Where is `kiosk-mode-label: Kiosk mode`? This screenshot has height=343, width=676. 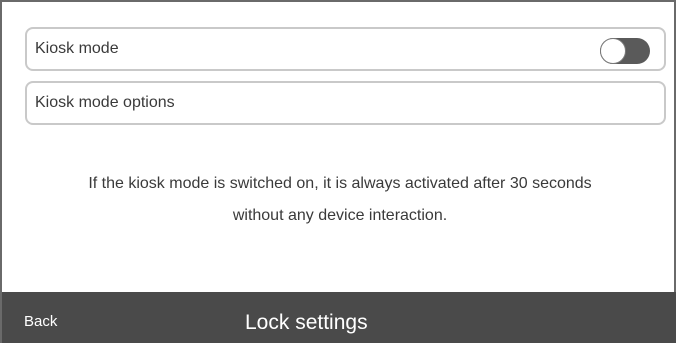
kiosk-mode-label: Kiosk mode is located at coordinates (77, 48).